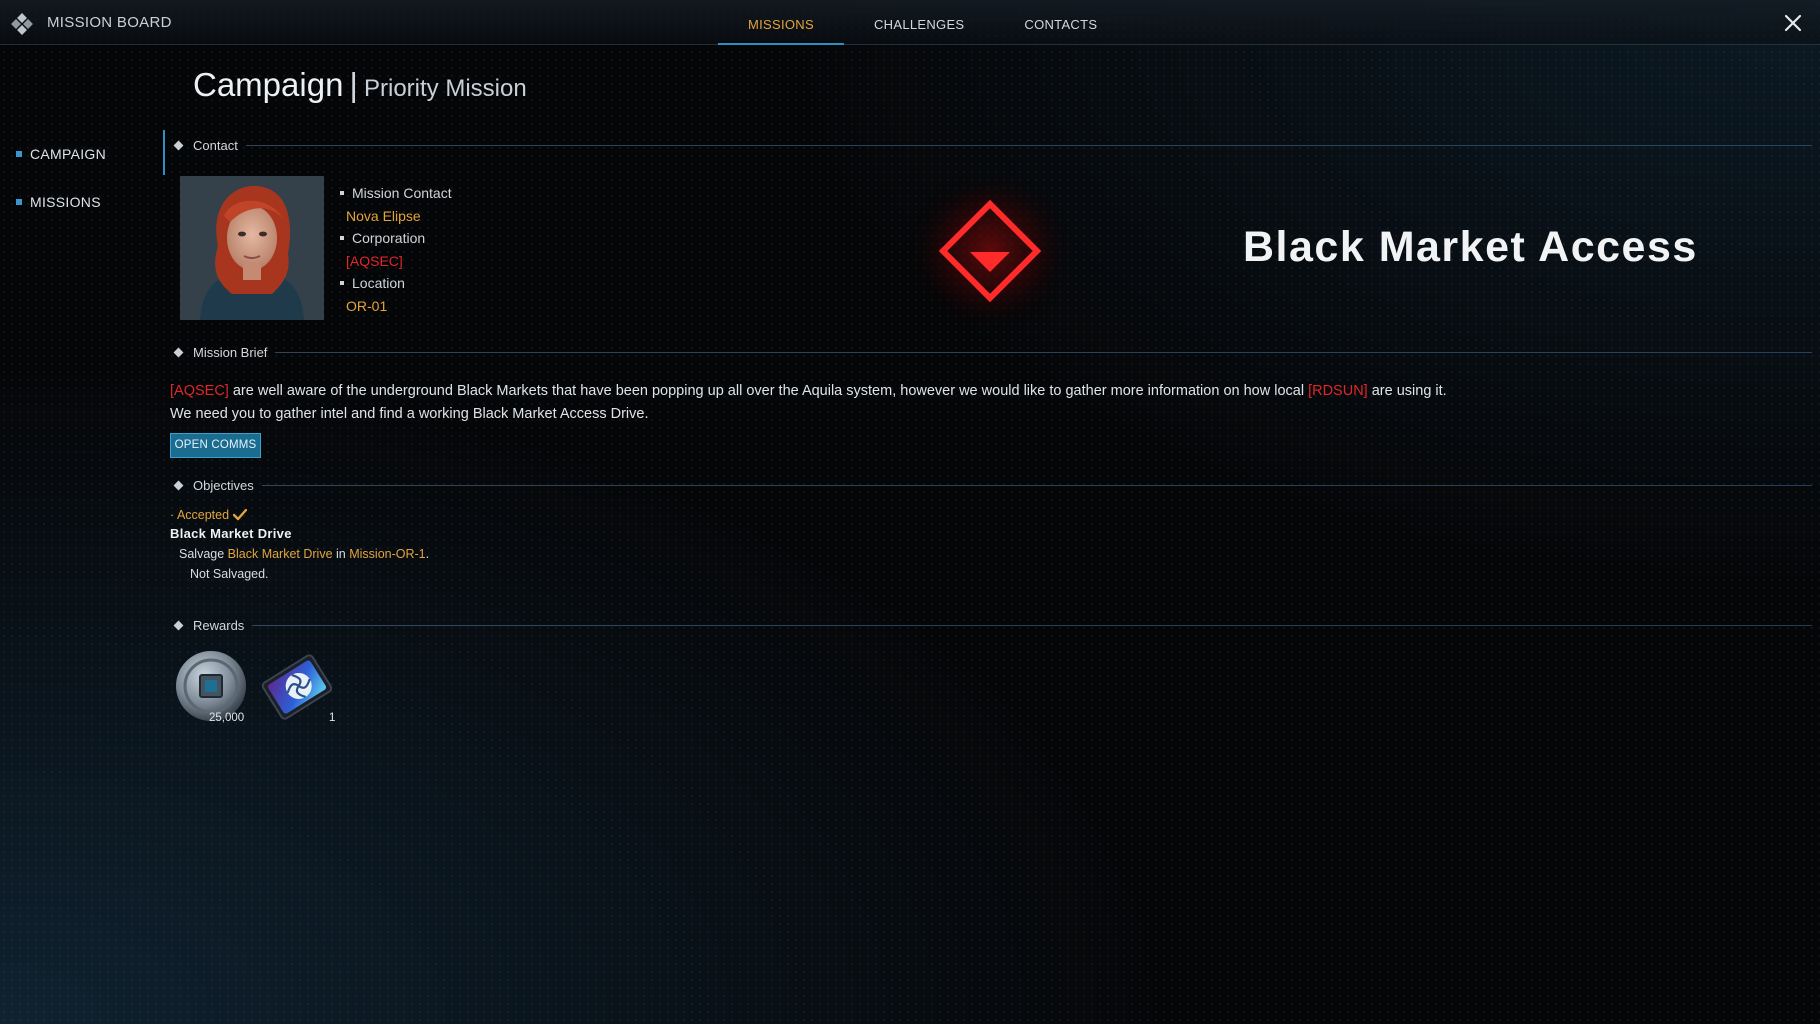 The width and height of the screenshot is (1820, 1024). I want to click on location-label: Location, so click(378, 283).